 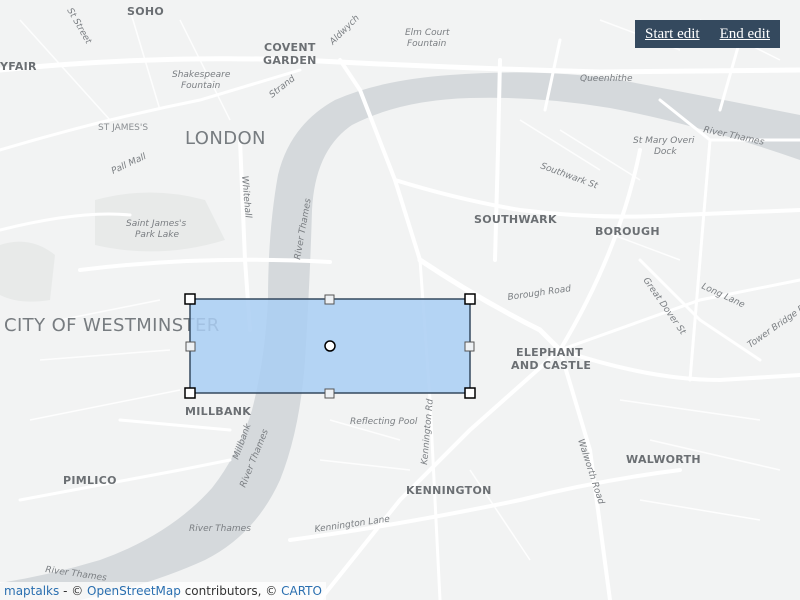 I want to click on label-reflecting-pool: Reflecting Pool, so click(x=384, y=422).